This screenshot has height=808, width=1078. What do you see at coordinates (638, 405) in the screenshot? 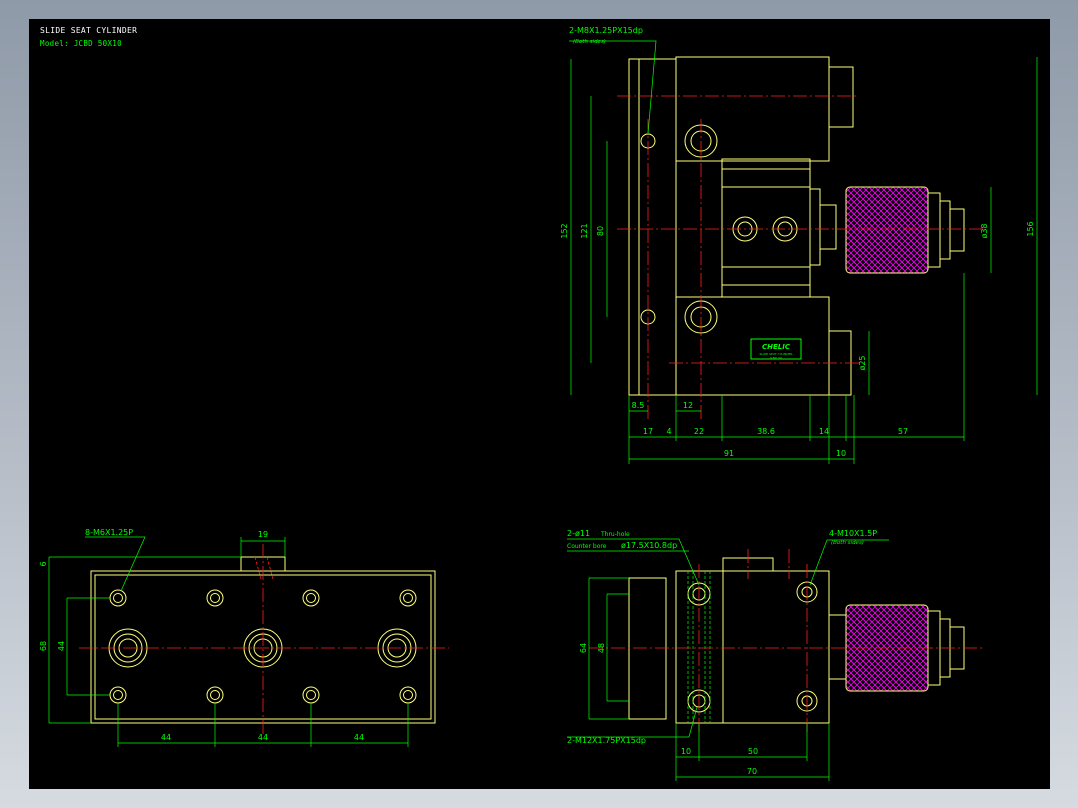
I see `dim-8-5: 8.5` at bounding box center [638, 405].